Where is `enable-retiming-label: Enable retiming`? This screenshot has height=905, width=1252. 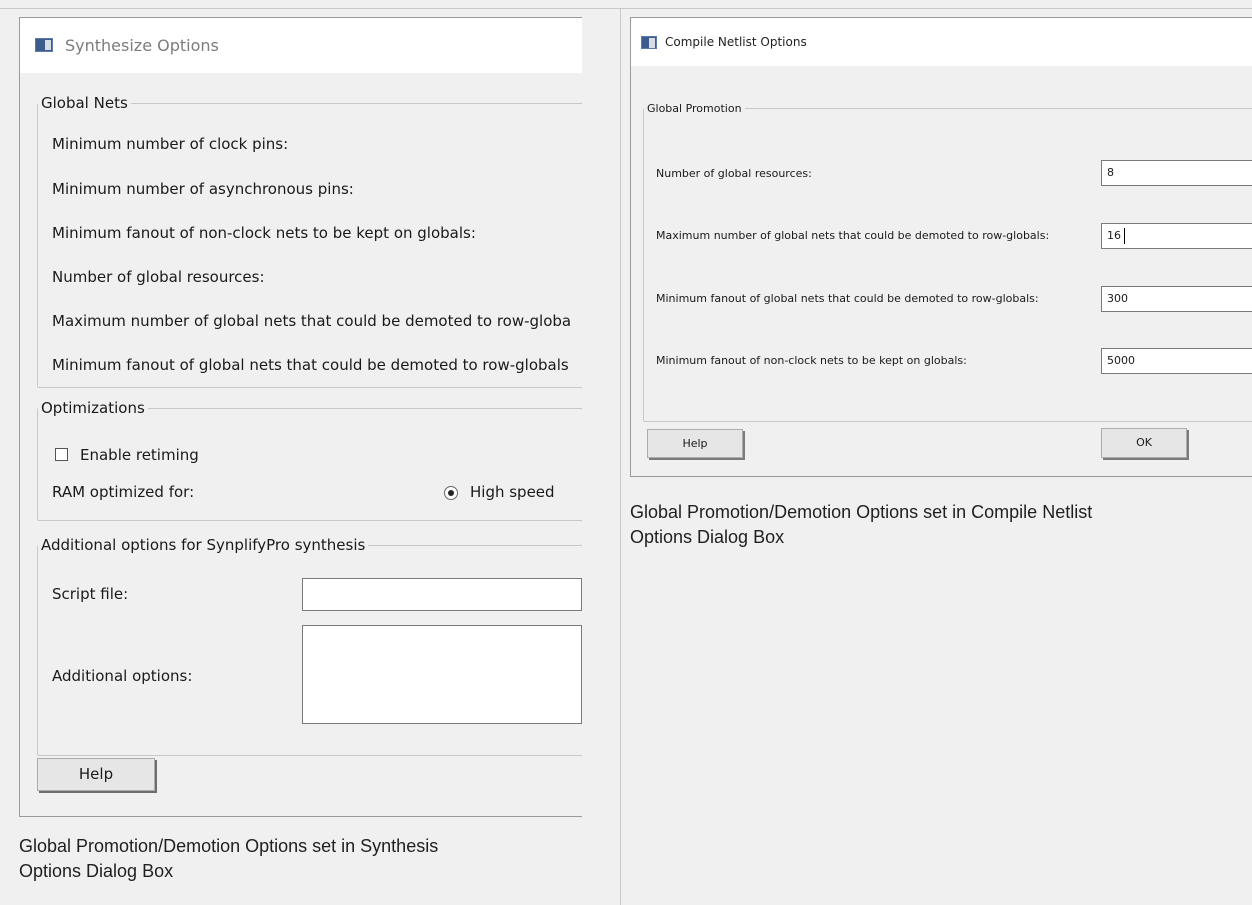 enable-retiming-label: Enable retiming is located at coordinates (139, 455).